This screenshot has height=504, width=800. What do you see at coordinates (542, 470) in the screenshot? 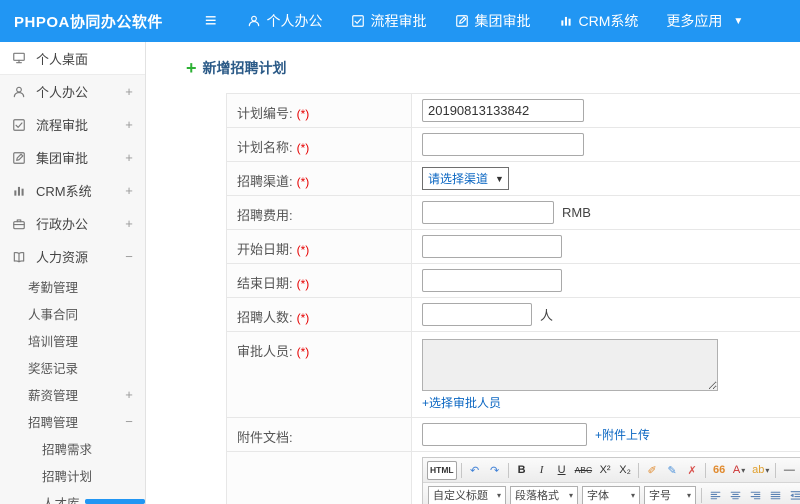
I see `italic-button: I` at bounding box center [542, 470].